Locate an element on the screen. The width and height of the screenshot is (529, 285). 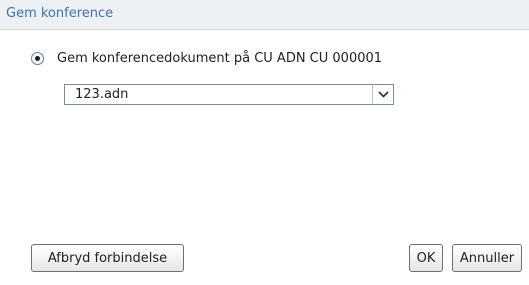
file-select-value: 123.adn is located at coordinates (102, 94).